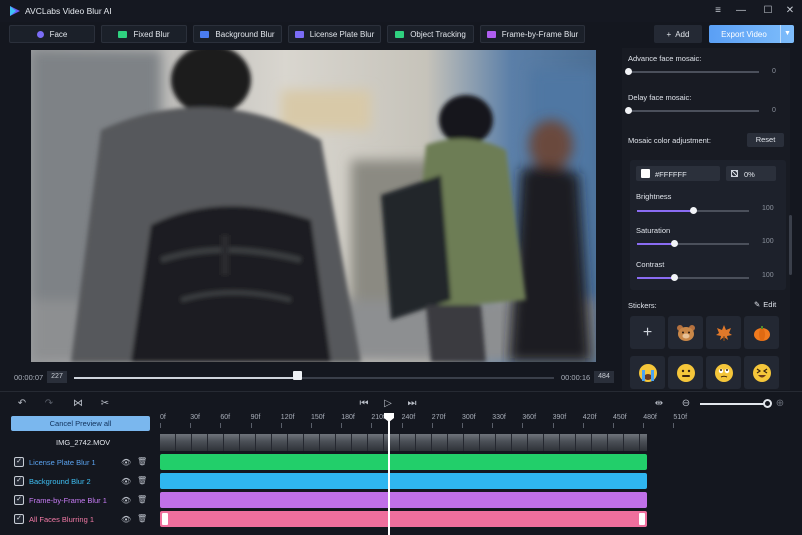 The width and height of the screenshot is (802, 535). I want to click on track-trim-handle-right, so click(642, 519).